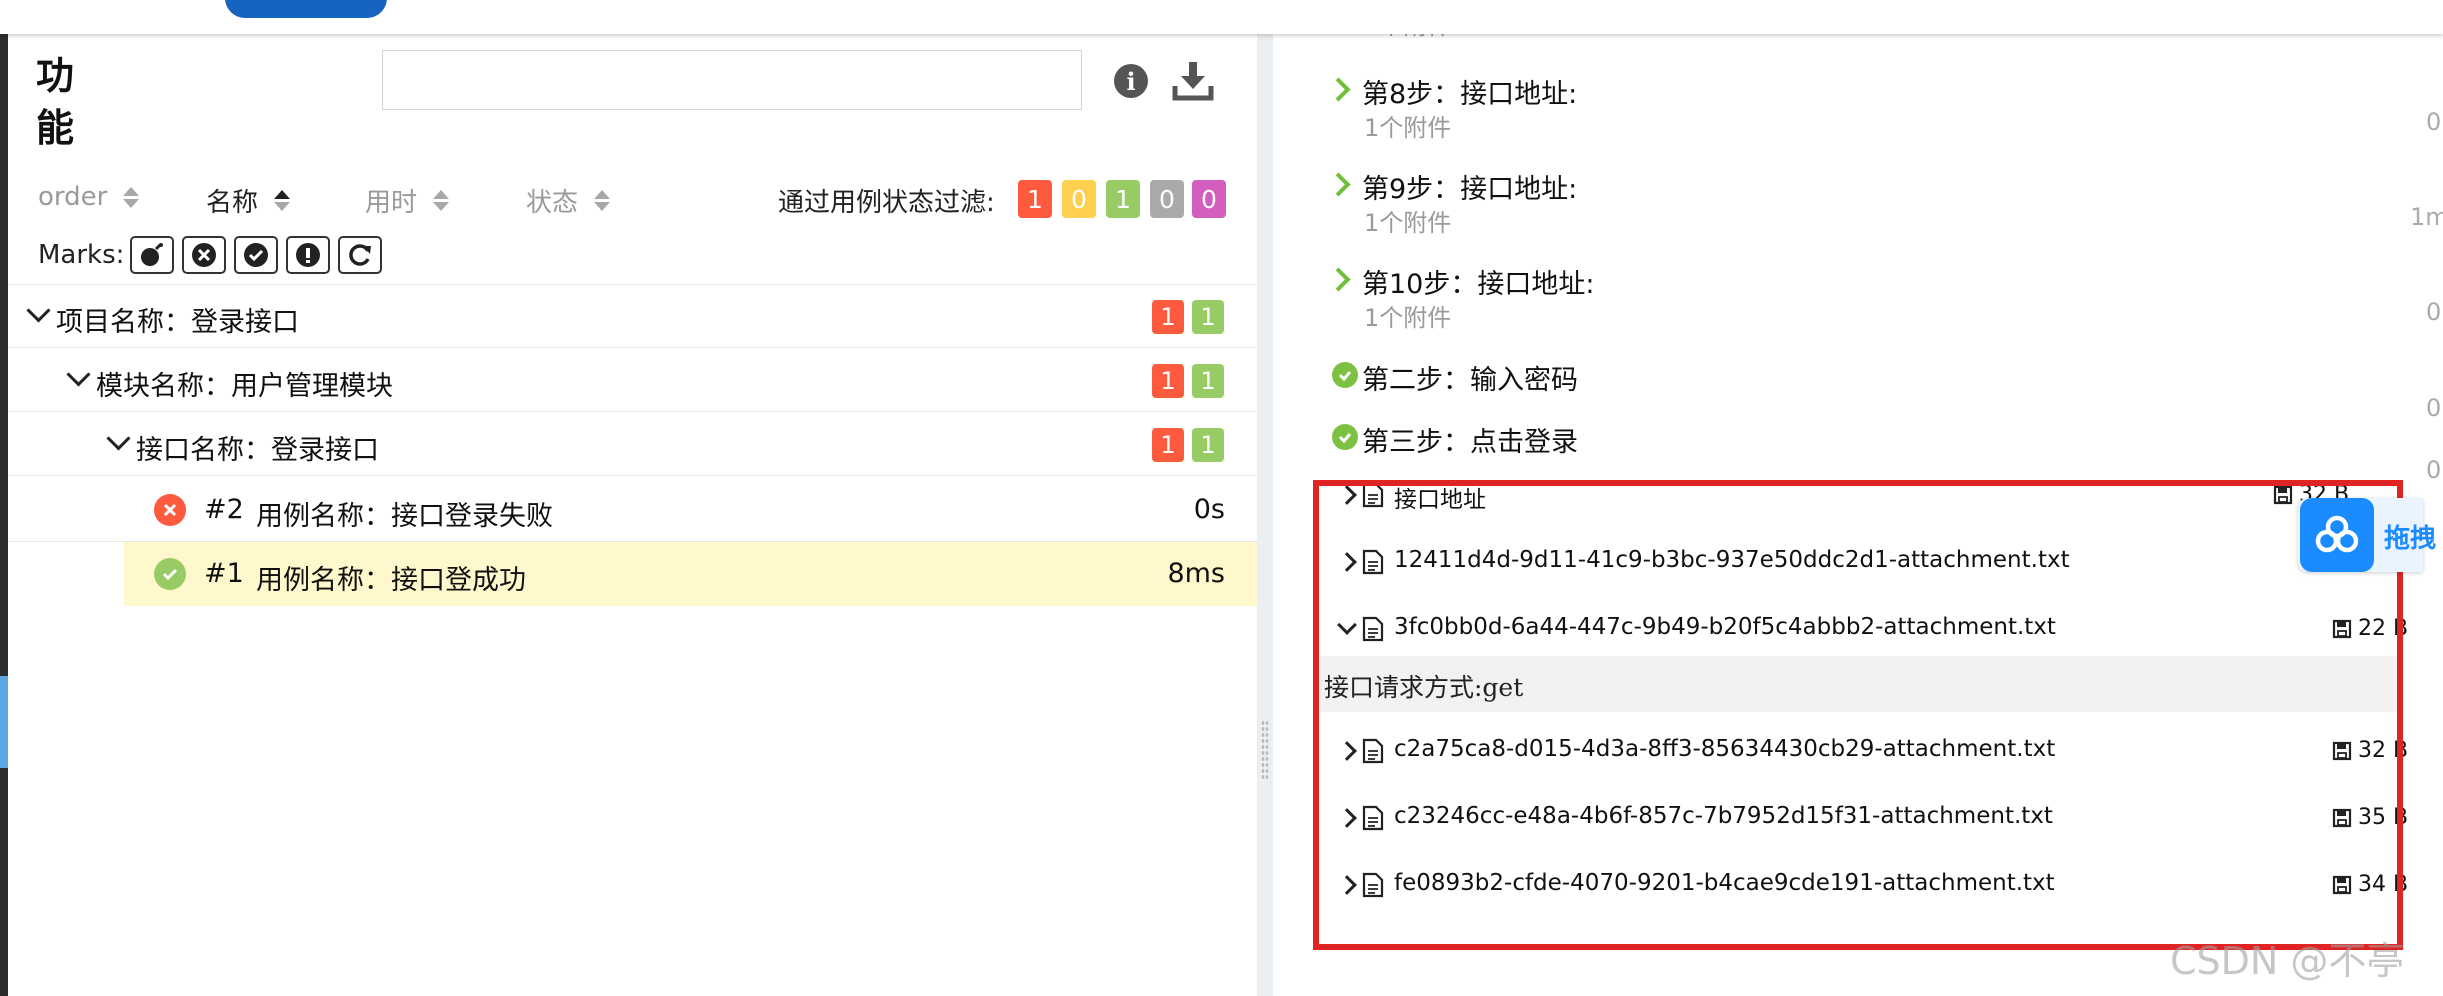  What do you see at coordinates (2426, 217) in the screenshot?
I see `step-duration: 1m` at bounding box center [2426, 217].